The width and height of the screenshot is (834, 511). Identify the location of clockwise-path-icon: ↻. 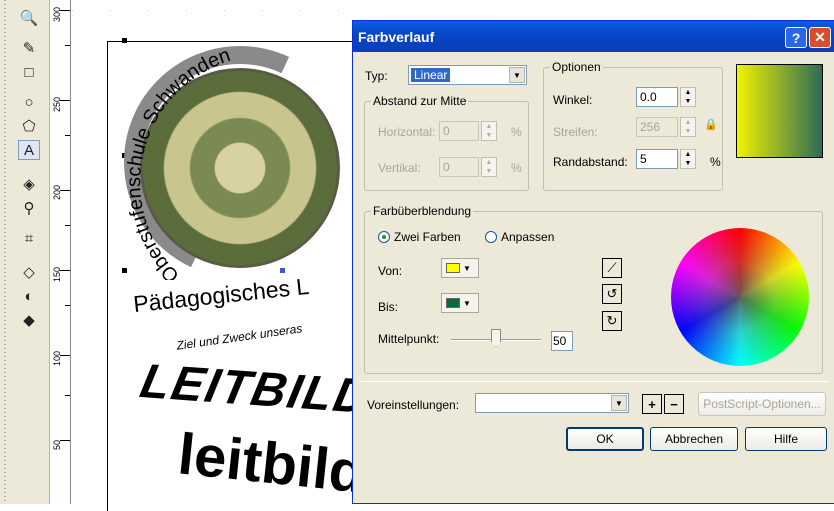
(612, 321).